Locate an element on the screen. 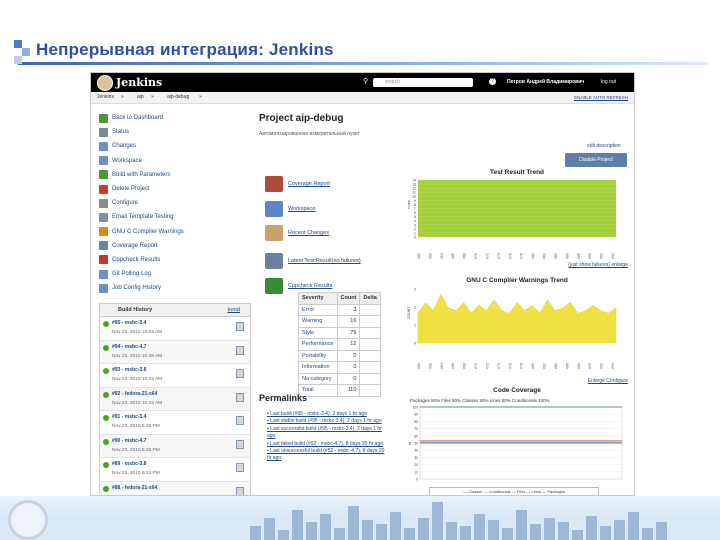  city-skyline-image is located at coordinates (460, 520).